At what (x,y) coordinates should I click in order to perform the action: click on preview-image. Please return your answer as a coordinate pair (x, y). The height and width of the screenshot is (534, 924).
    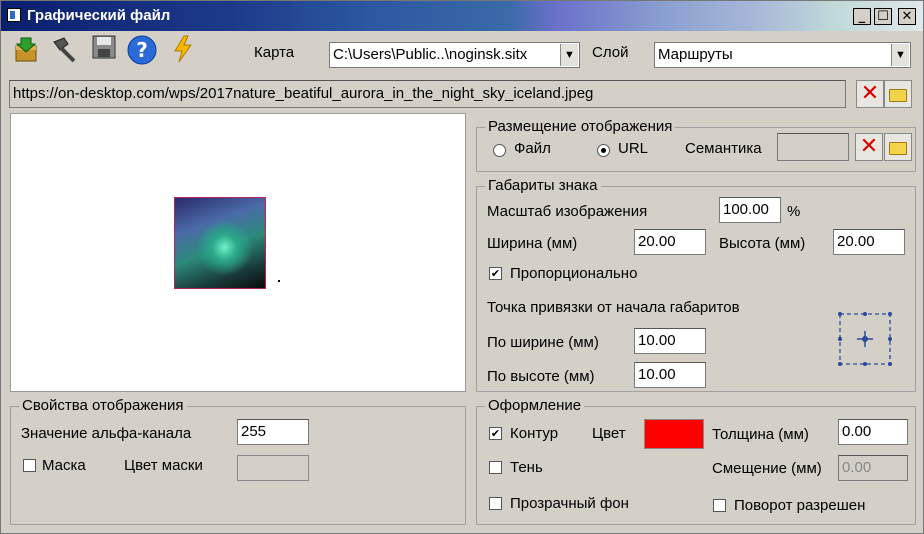
    Looking at the image, I should click on (220, 243).